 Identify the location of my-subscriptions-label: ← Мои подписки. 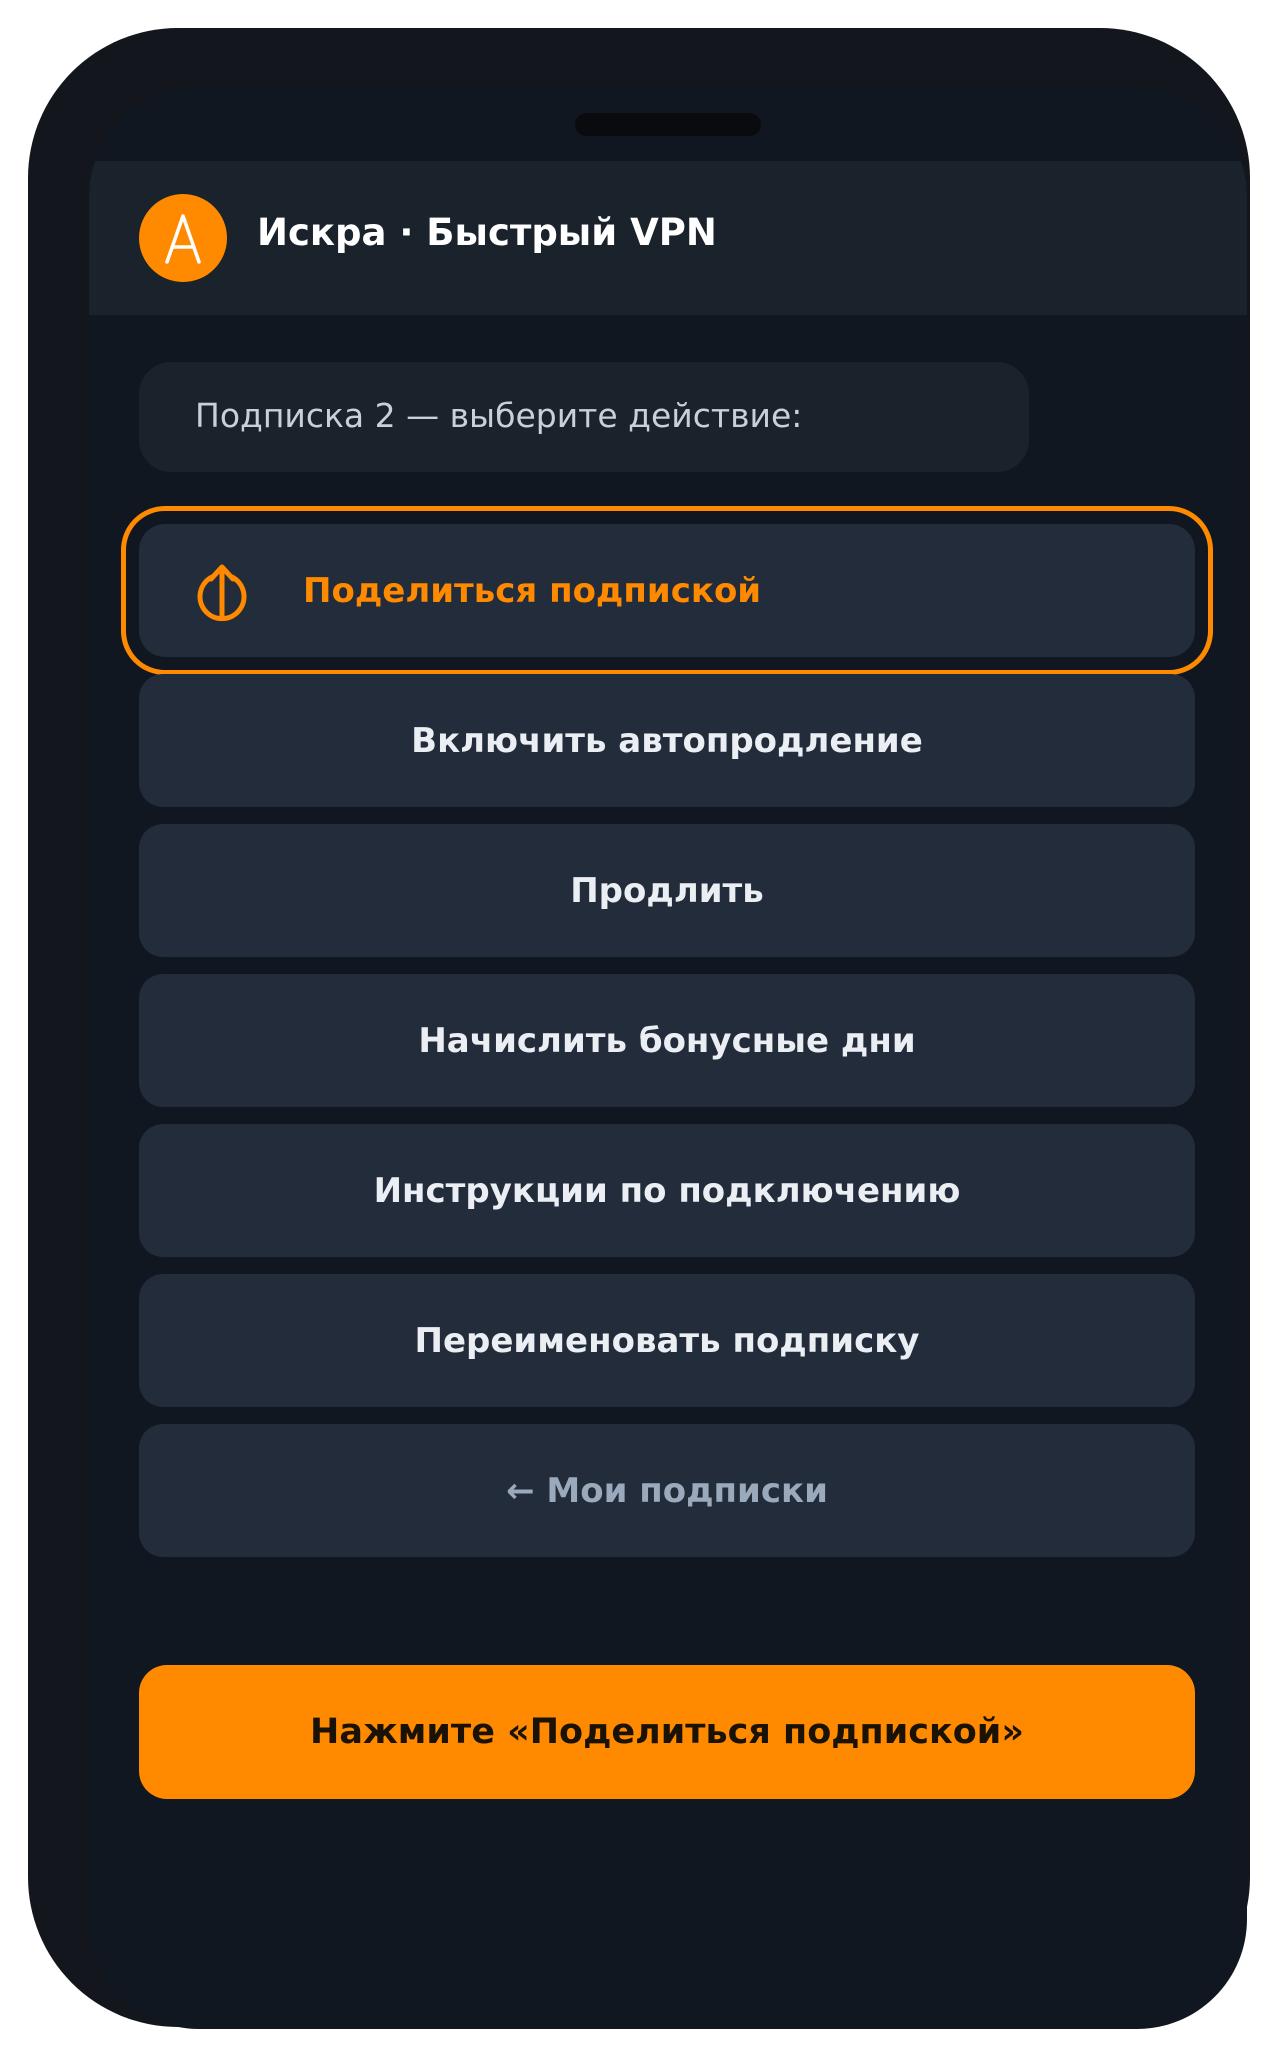
(667, 1490).